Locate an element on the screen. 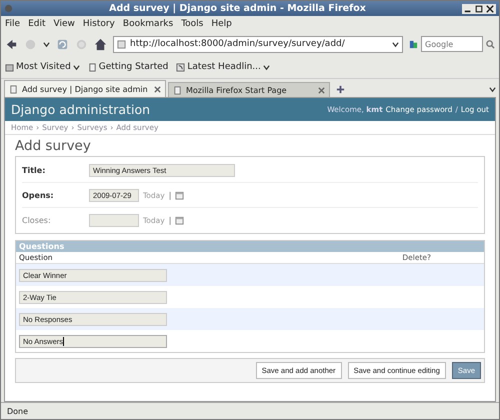 Image resolution: width=500 pixels, height=420 pixels. field-label: Closes: is located at coordinates (37, 220).